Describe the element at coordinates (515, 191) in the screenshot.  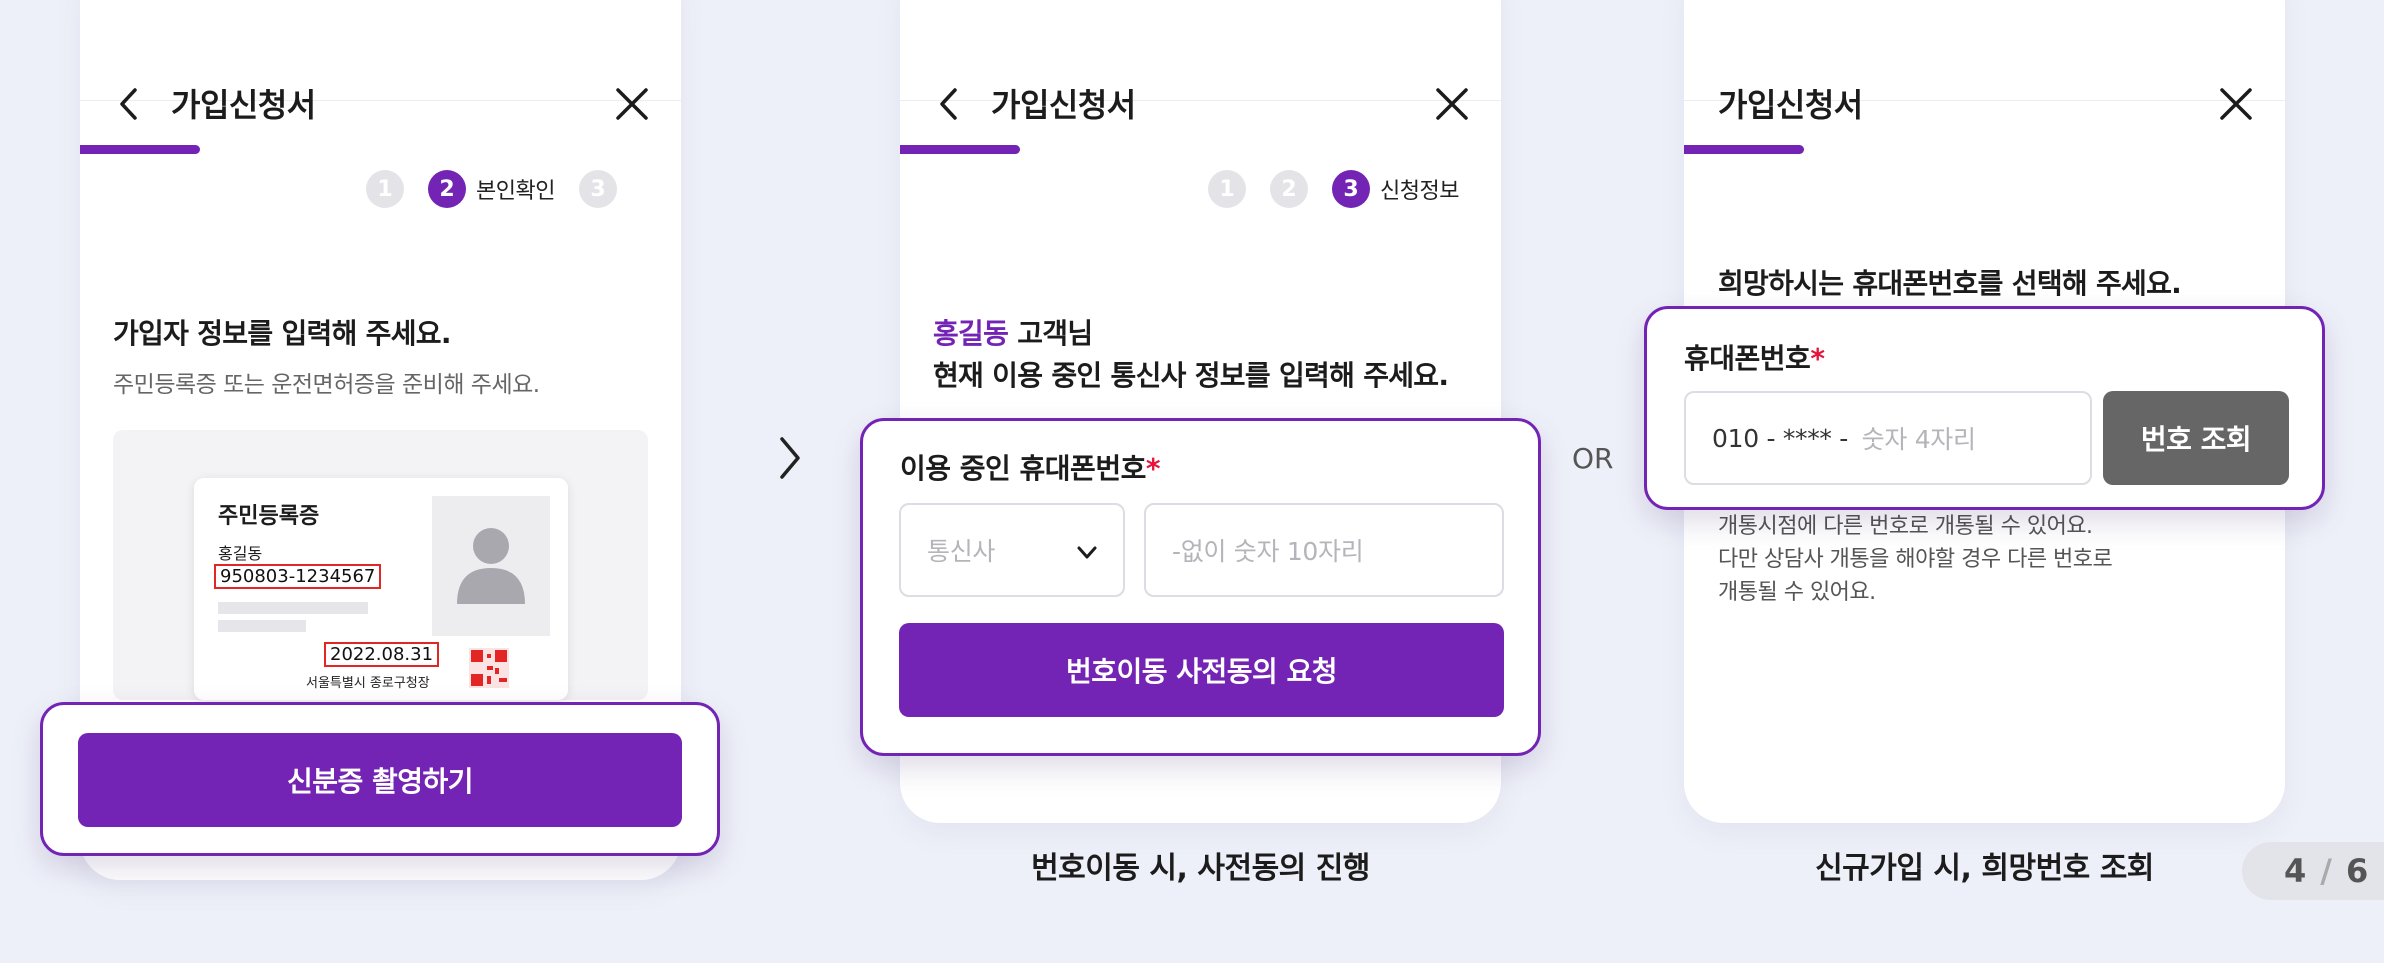
I see `step-label: 본인확인` at that location.